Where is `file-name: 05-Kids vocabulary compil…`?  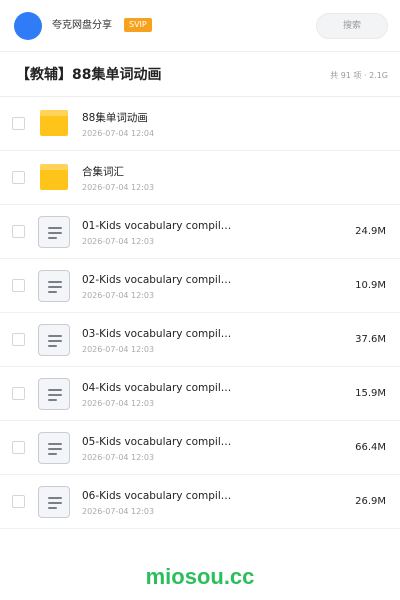 file-name: 05-Kids vocabulary compil… is located at coordinates (156, 442).